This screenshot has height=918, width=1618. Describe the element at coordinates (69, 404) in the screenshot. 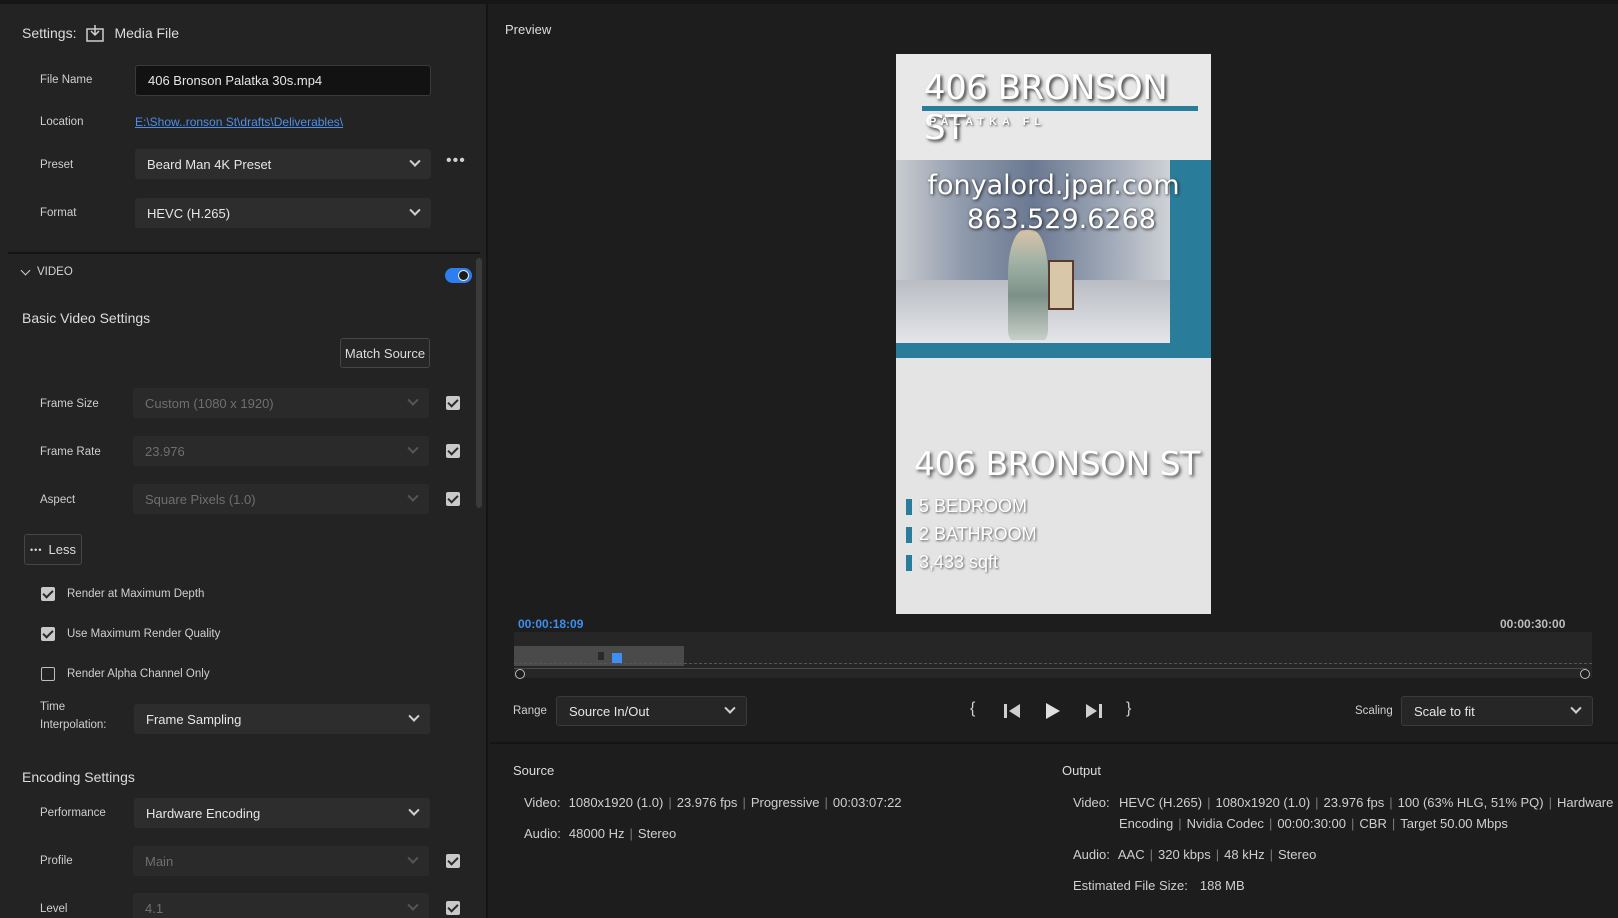

I see `frame-size-label: Frame Size` at that location.